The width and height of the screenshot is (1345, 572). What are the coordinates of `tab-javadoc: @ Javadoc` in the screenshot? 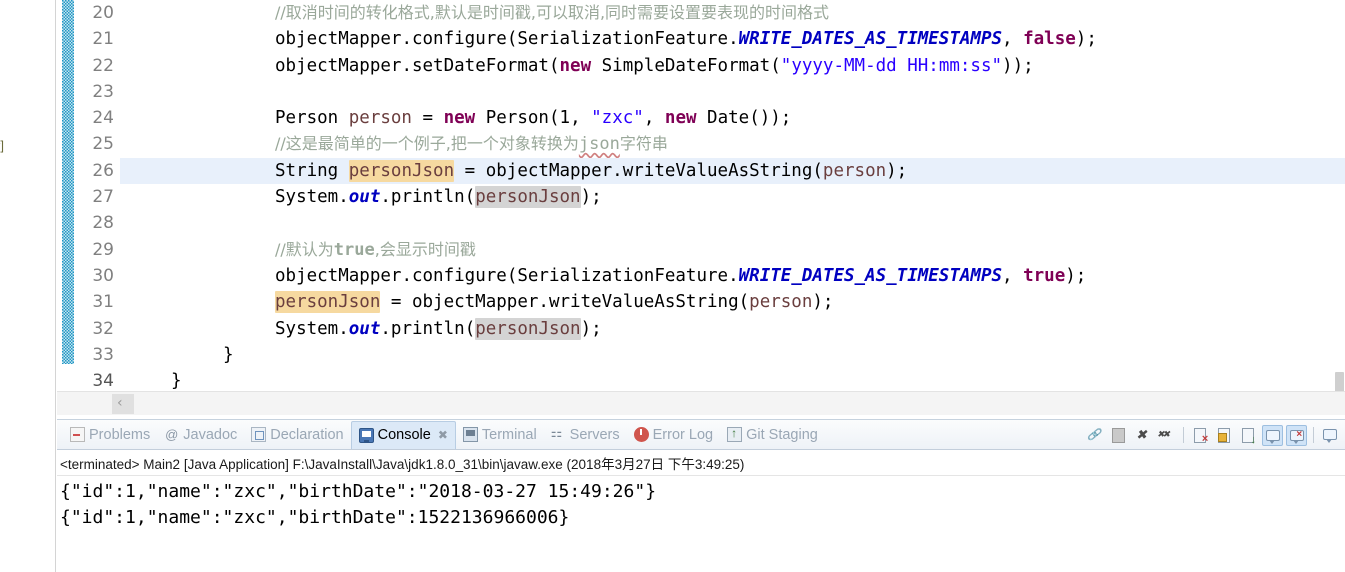 It's located at (200, 435).